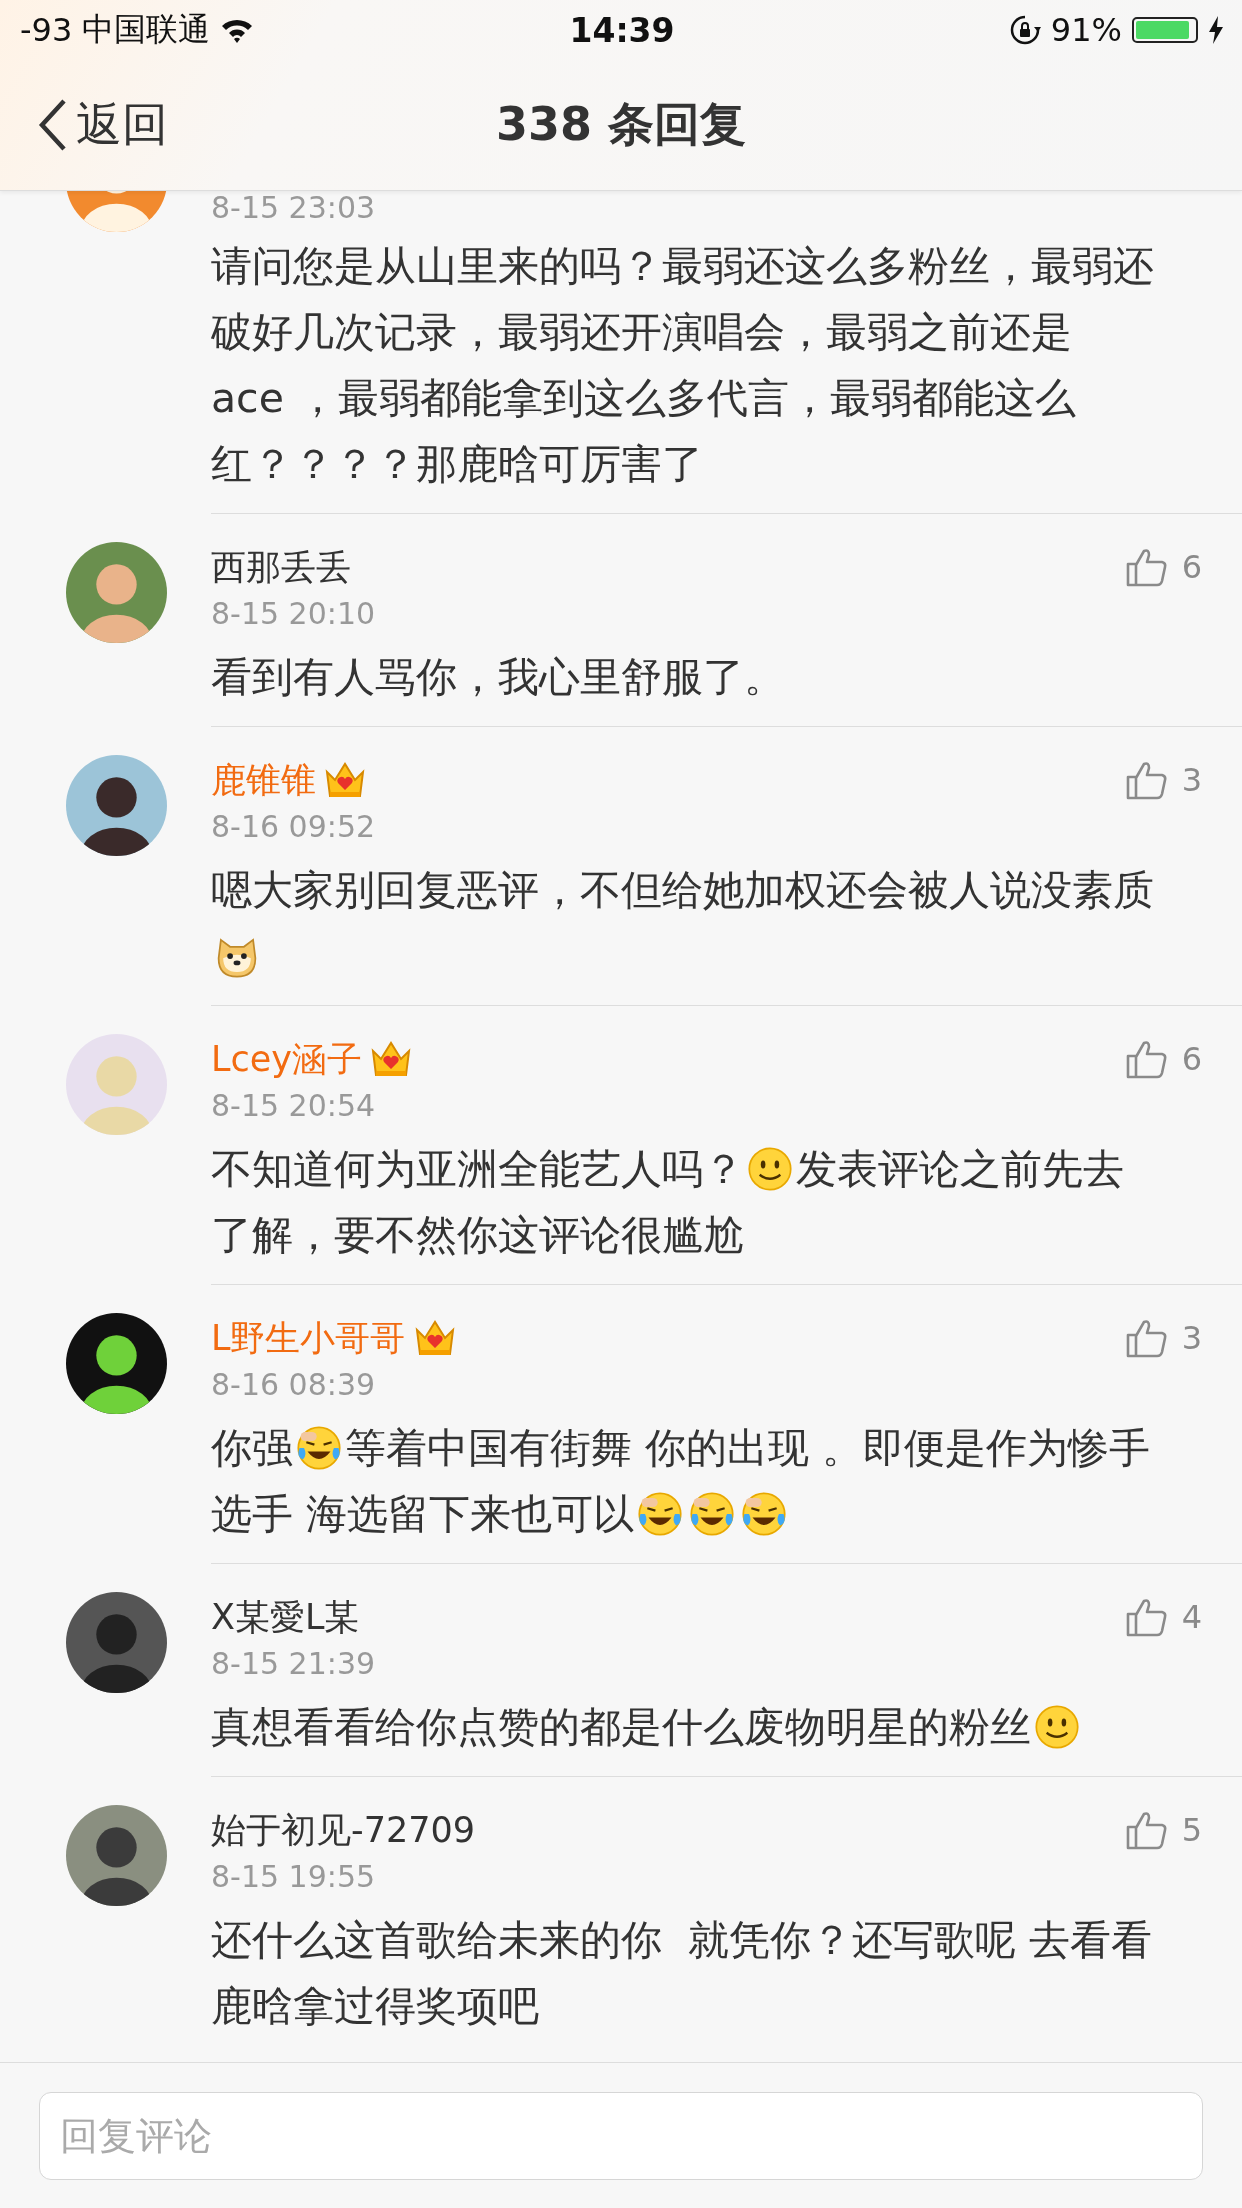 The height and width of the screenshot is (2208, 1242). I want to click on comment-text: 真想看看给你点赞的都是什么废物明星的粉丝, so click(621, 1727).